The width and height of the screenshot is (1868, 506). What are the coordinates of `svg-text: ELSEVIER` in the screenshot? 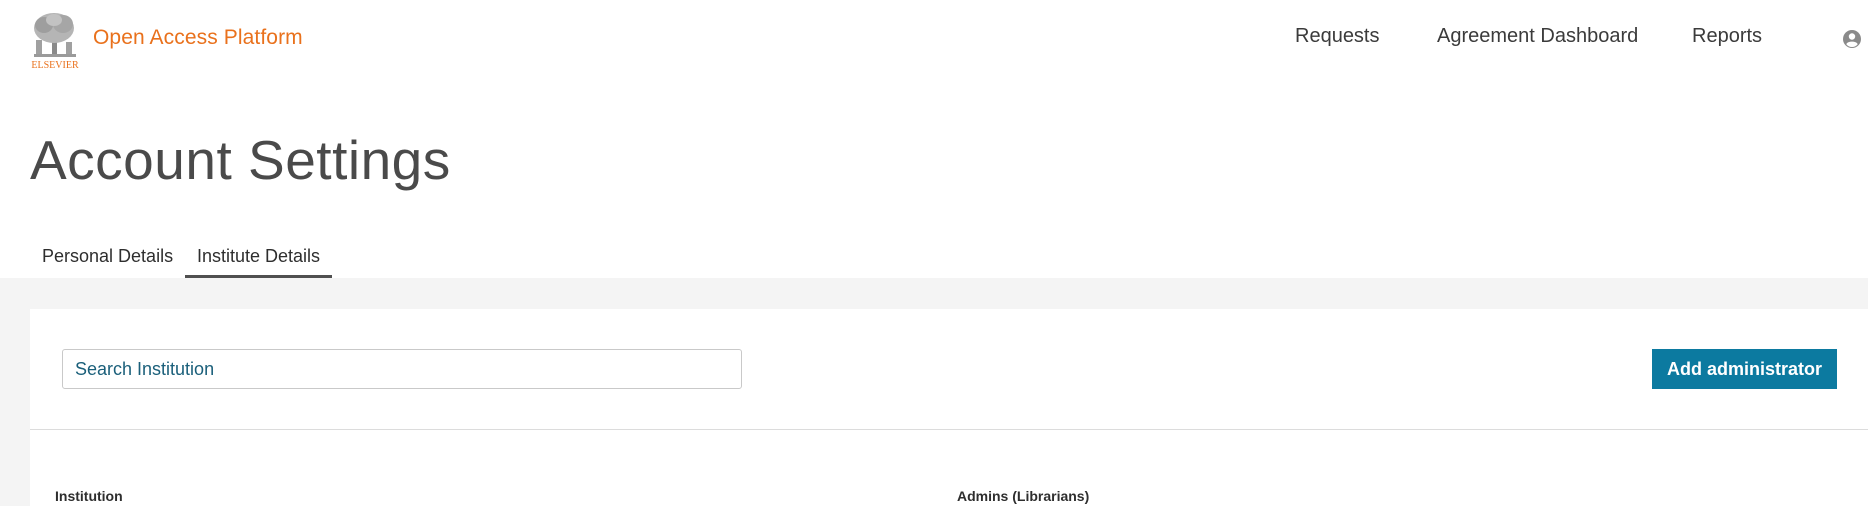 It's located at (55, 65).